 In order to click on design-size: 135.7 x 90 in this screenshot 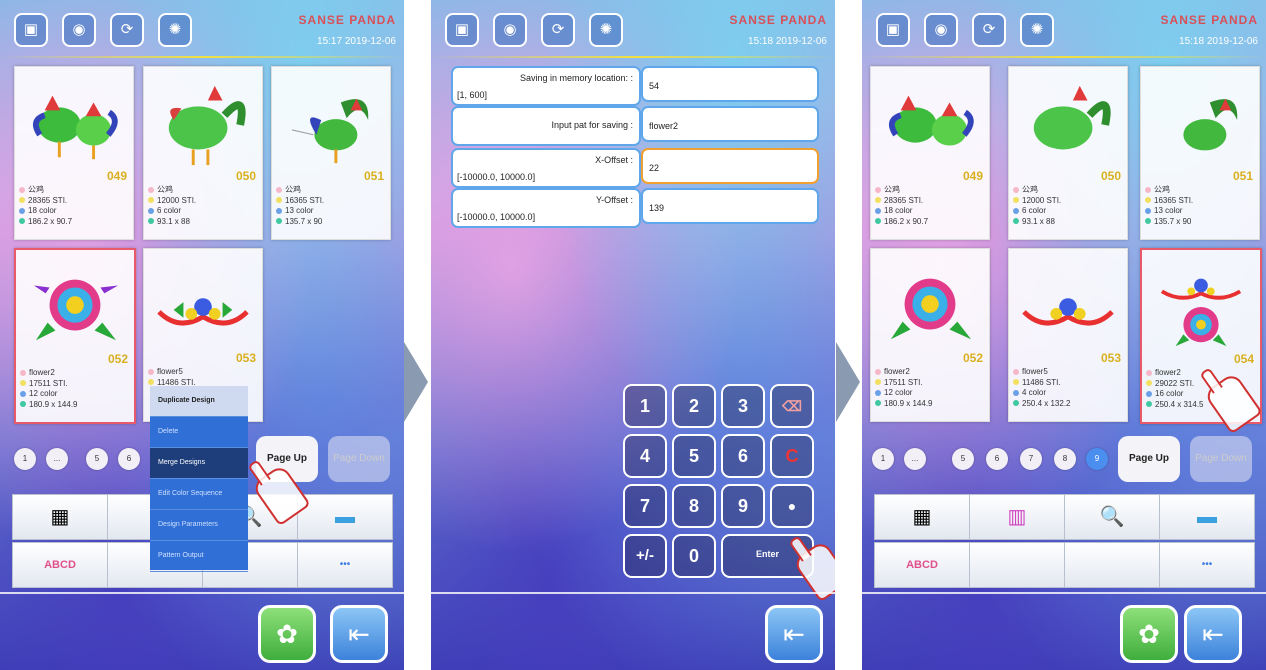, I will do `click(304, 221)`.